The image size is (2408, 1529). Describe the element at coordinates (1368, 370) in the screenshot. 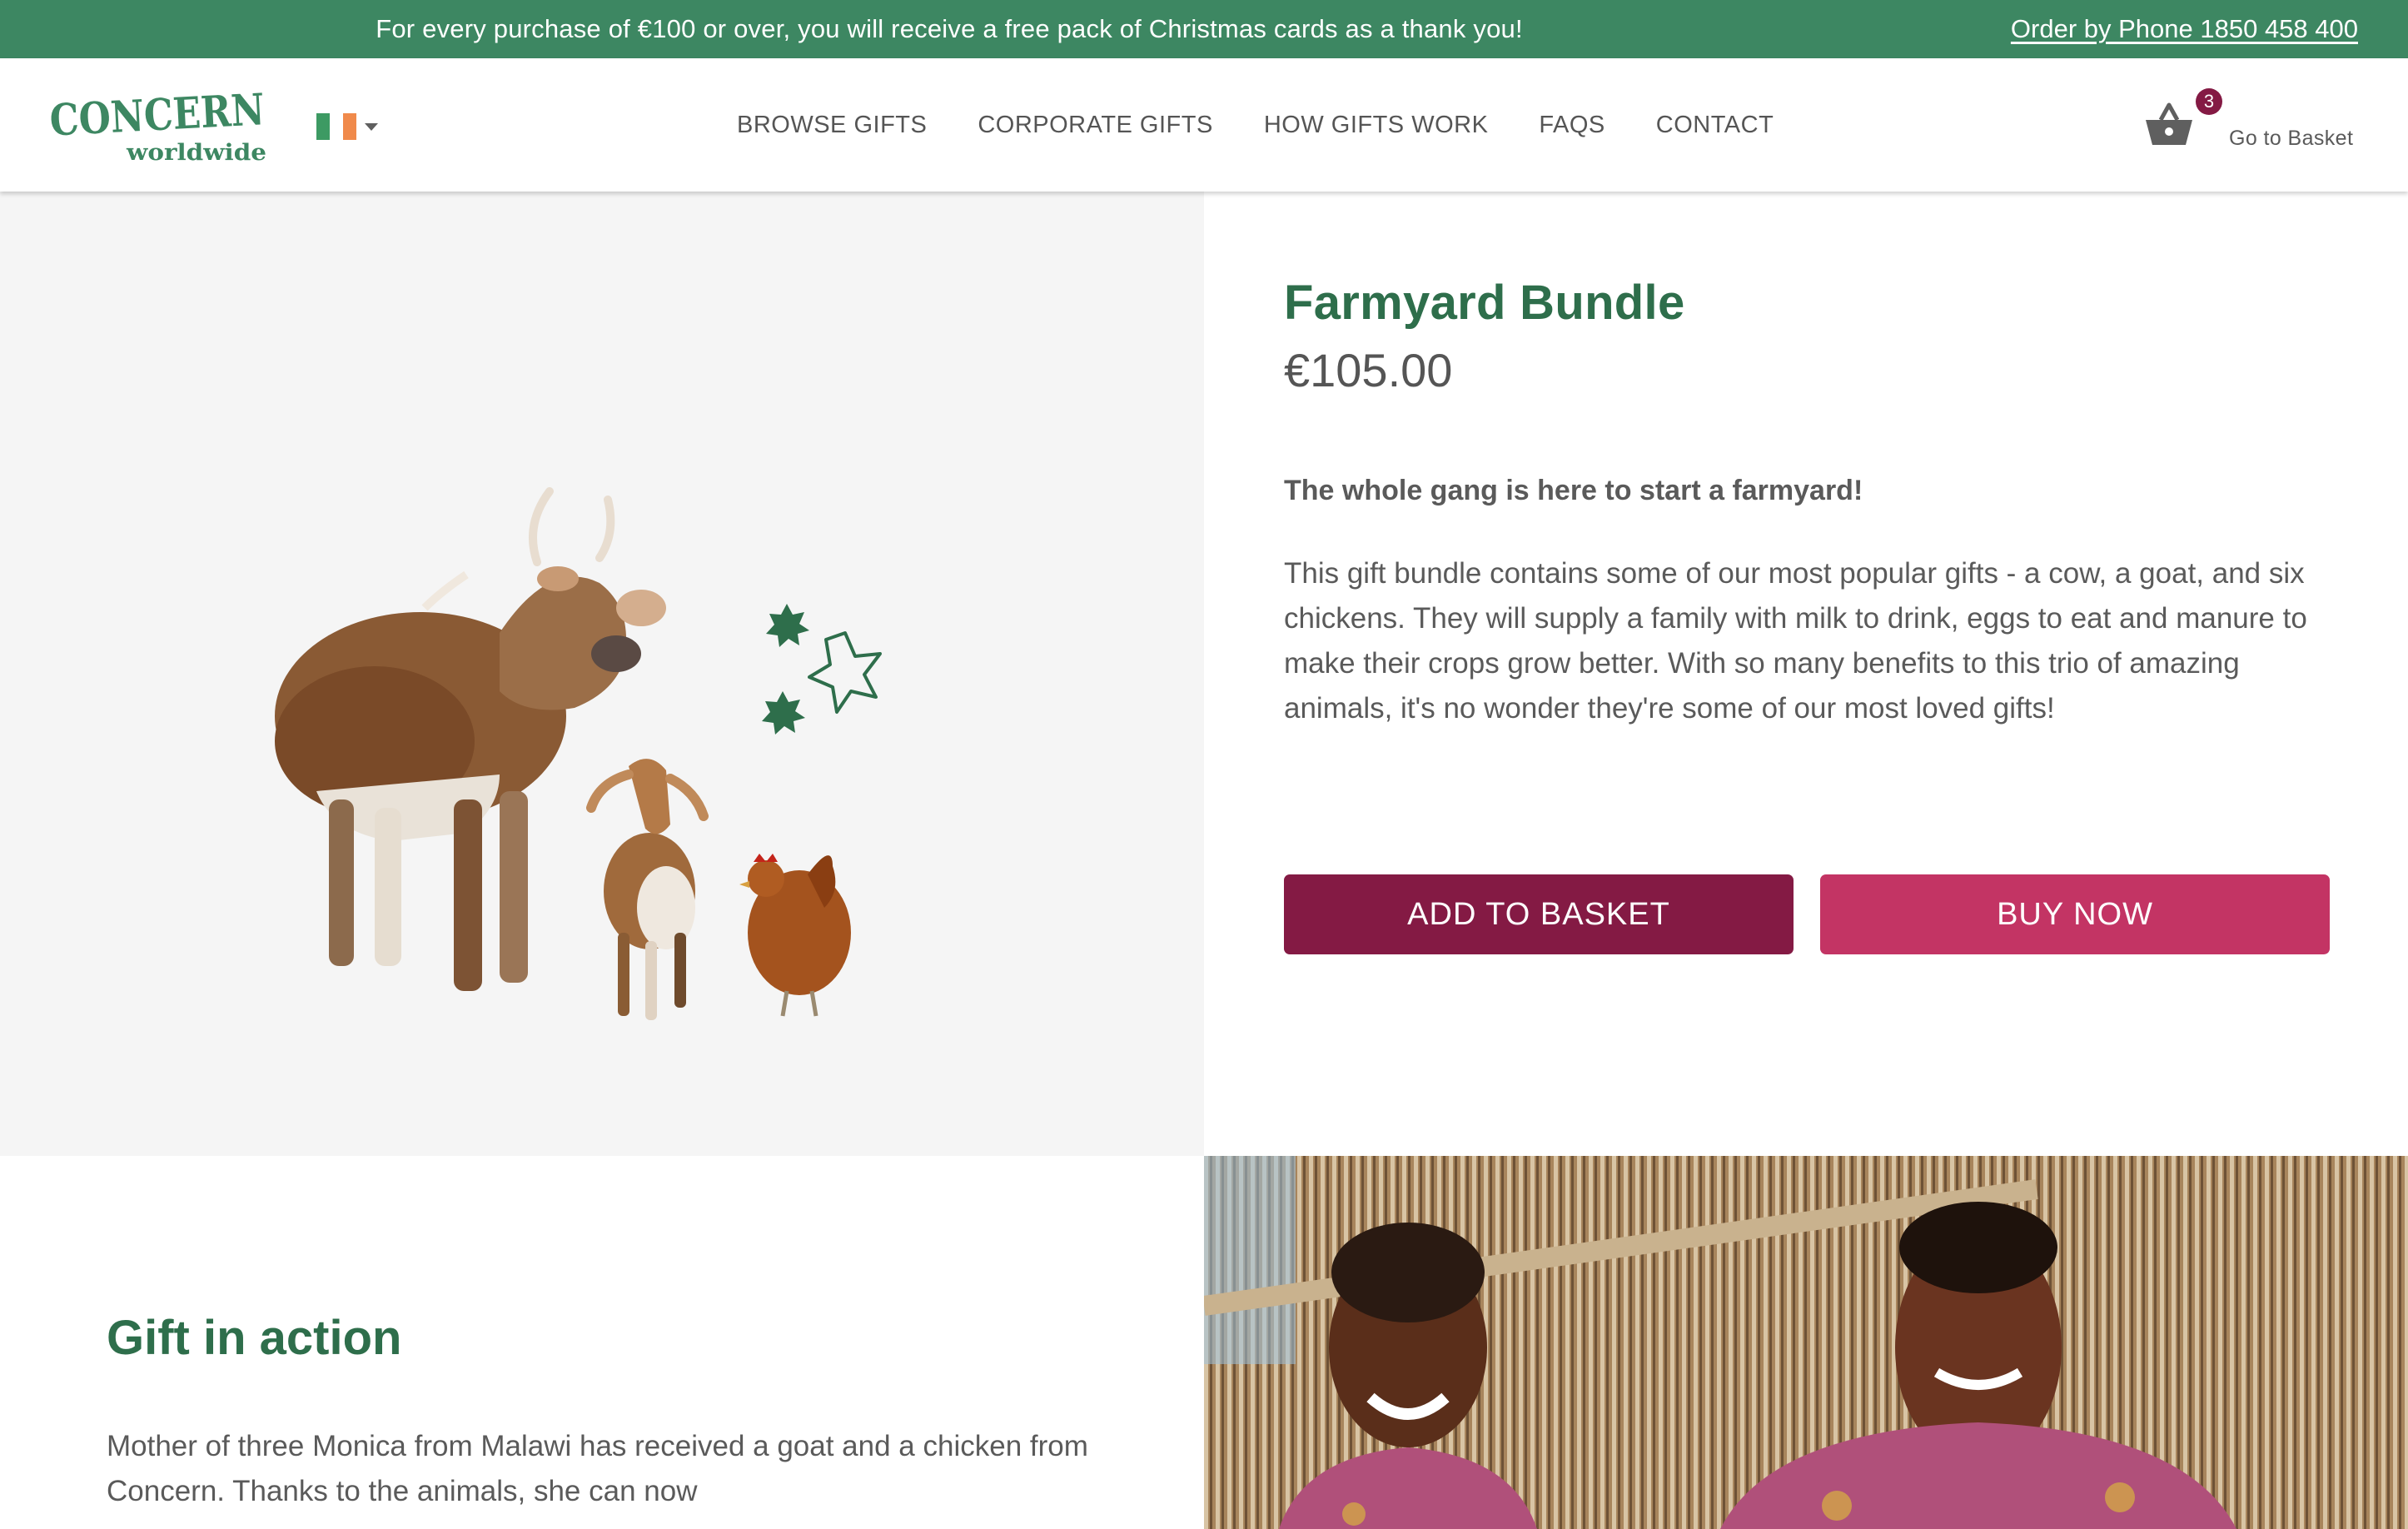

I see `product-price: €105.00` at that location.